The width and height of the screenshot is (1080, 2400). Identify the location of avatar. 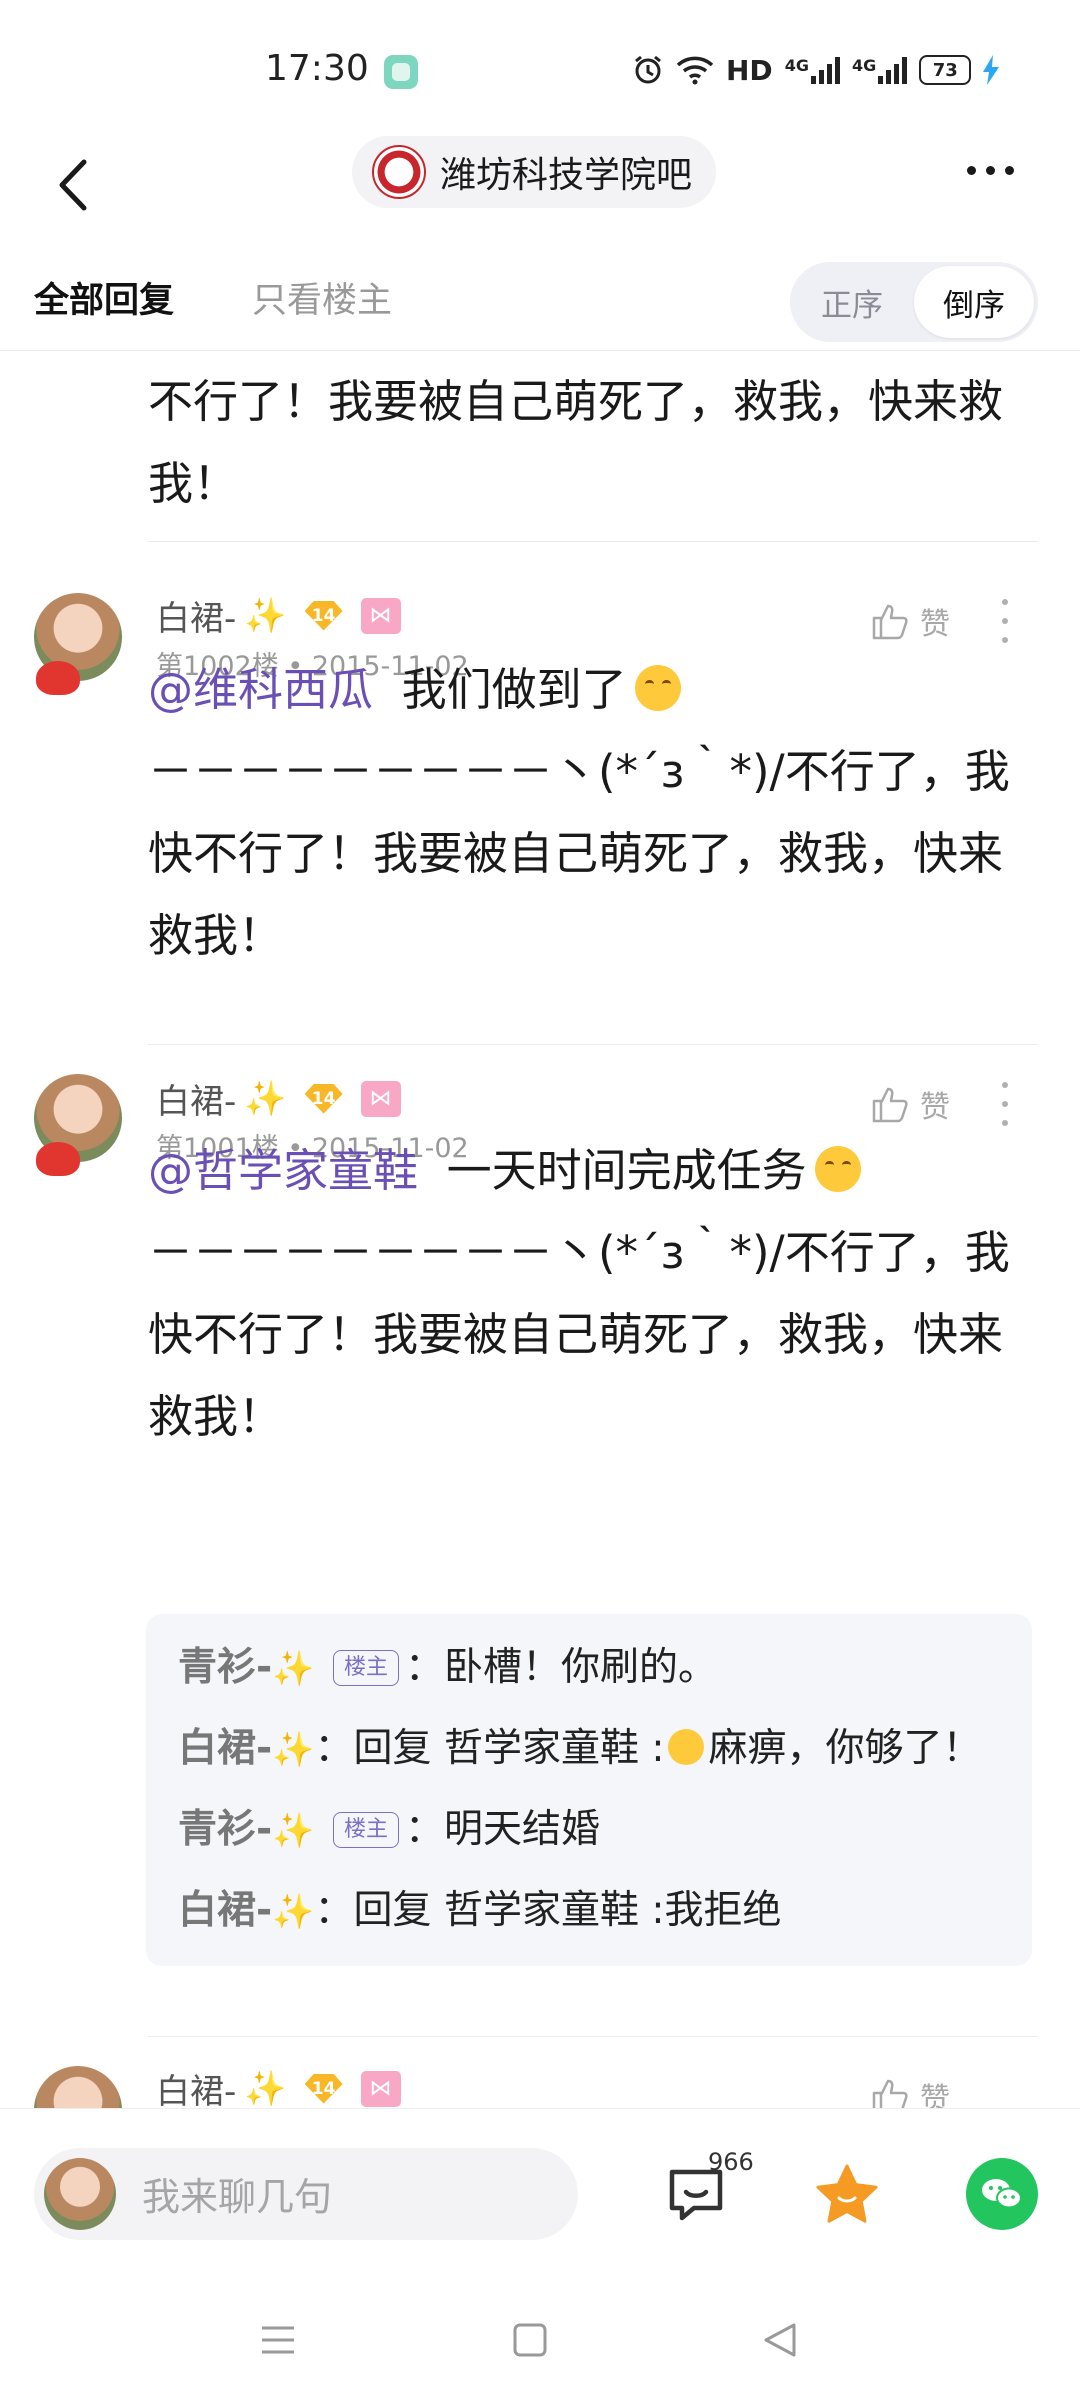
(78, 2087).